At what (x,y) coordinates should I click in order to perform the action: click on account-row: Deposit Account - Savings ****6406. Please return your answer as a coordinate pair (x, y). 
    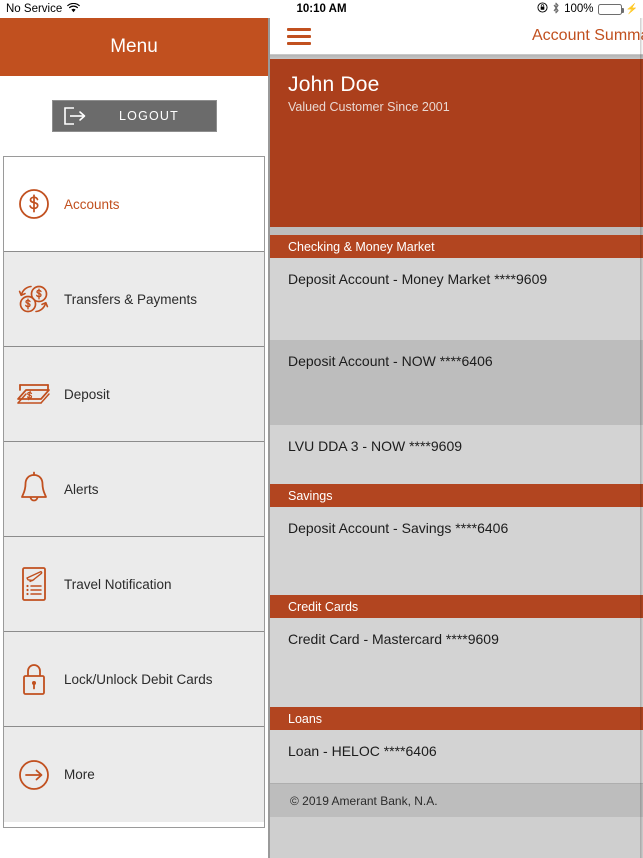
    Looking at the image, I should click on (456, 551).